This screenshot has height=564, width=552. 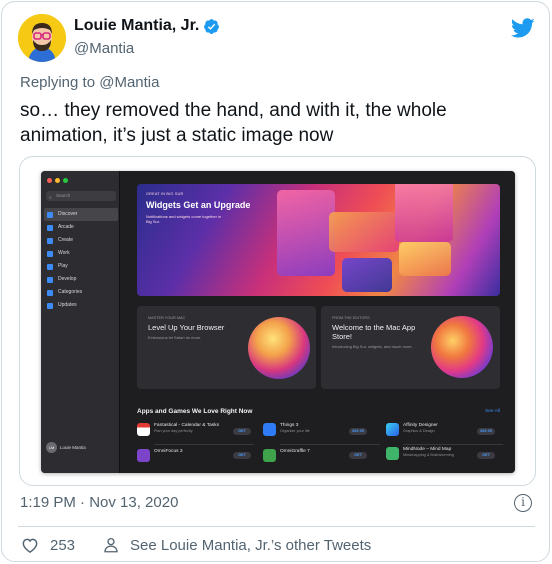 I want to click on nav-item-label: Develop, so click(x=67, y=279).